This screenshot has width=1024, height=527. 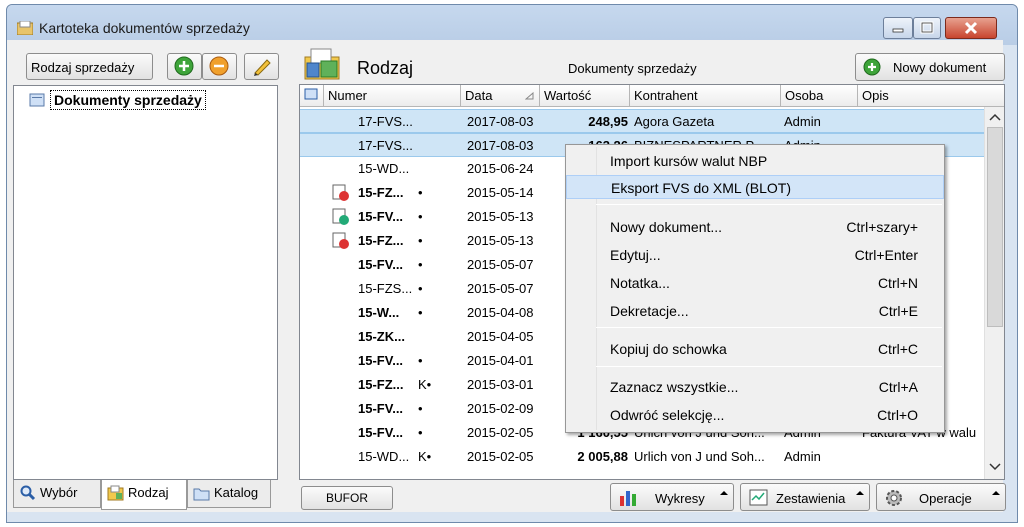 I want to click on tab-selection: Wybór, so click(x=57, y=494).